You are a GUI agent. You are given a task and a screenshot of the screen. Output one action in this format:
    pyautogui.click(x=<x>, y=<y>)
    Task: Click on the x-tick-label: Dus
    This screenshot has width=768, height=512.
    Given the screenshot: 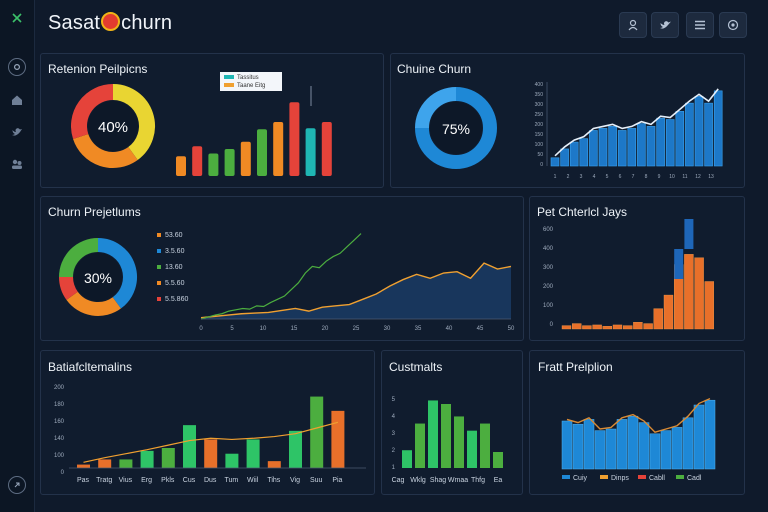 What is the action you would take?
    pyautogui.click(x=210, y=480)
    